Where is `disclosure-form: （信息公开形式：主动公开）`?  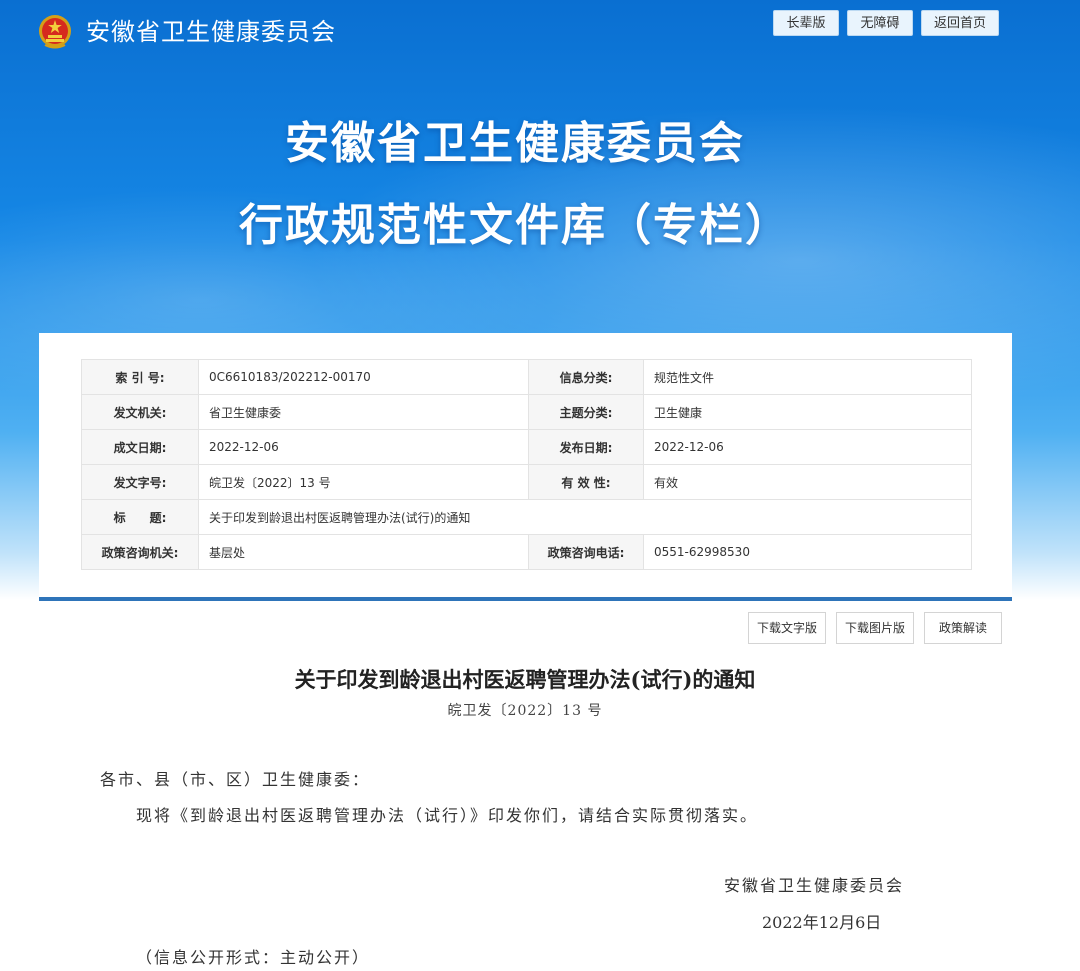
disclosure-form: （信息公开形式：主动公开） is located at coordinates (253, 957).